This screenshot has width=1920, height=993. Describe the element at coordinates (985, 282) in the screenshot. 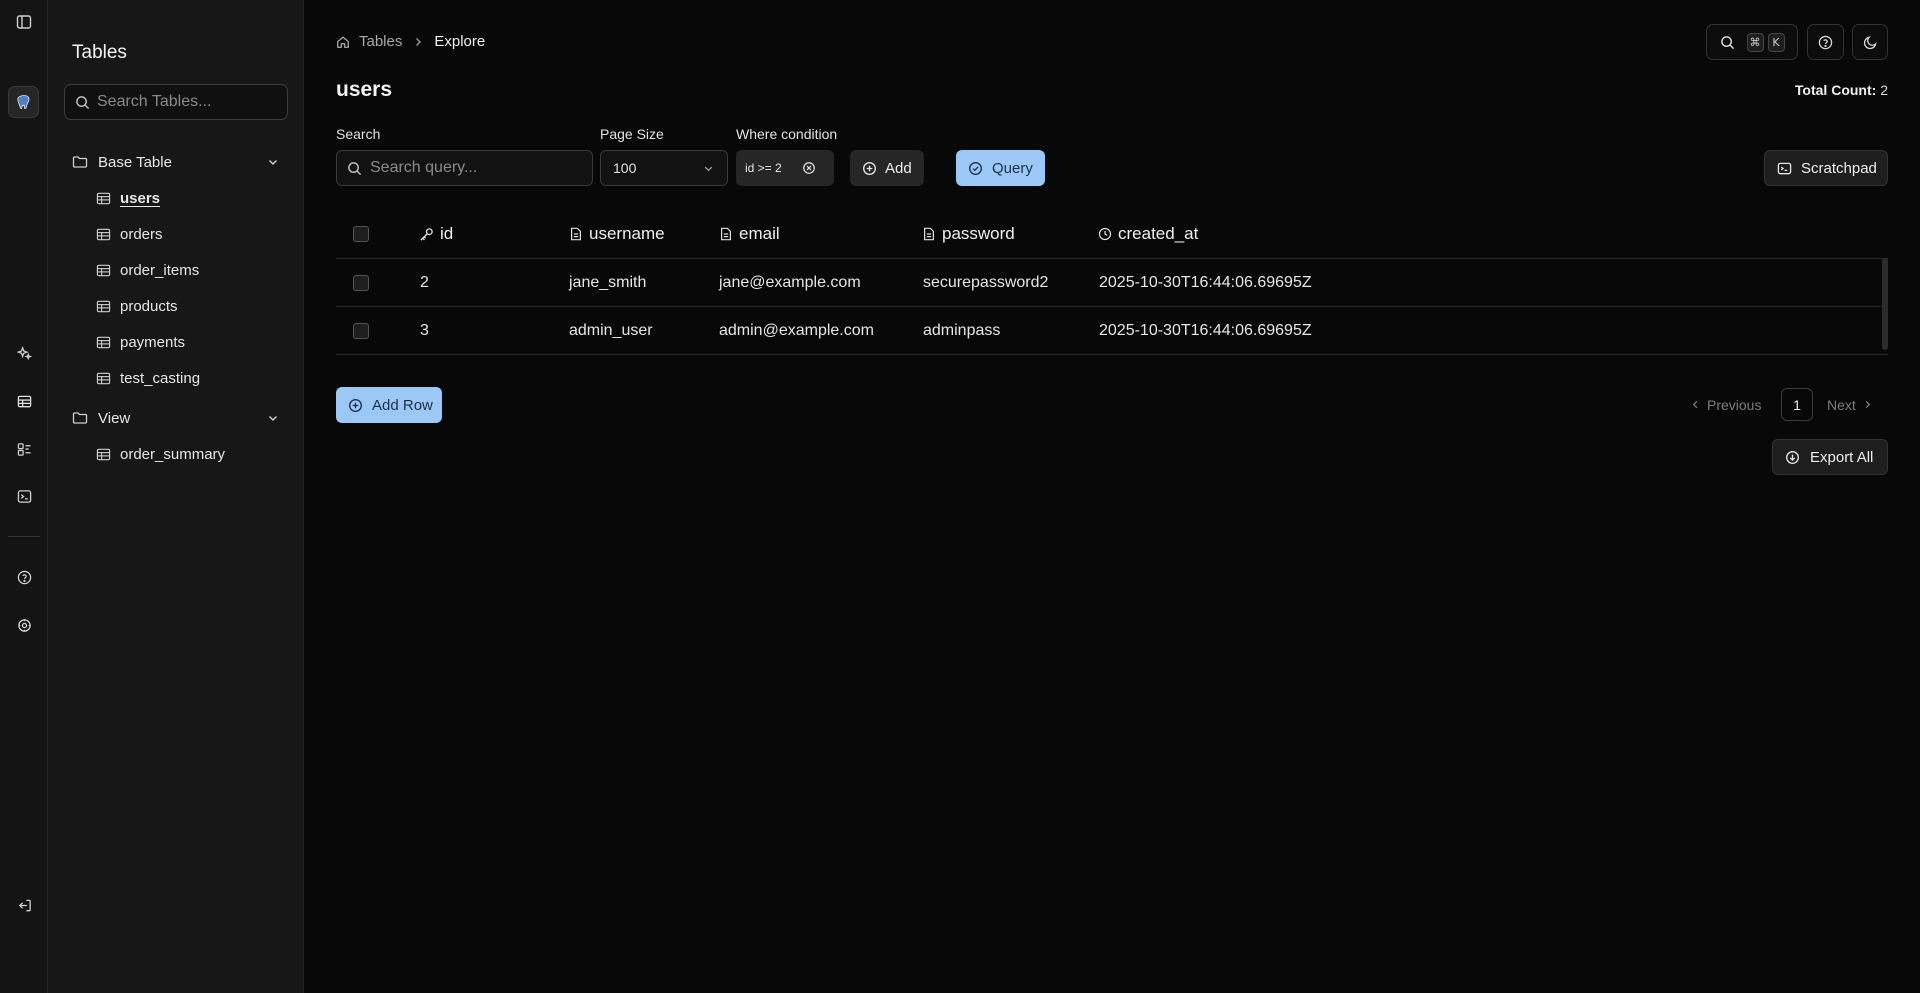

I see `cell-password: securepassword2` at that location.